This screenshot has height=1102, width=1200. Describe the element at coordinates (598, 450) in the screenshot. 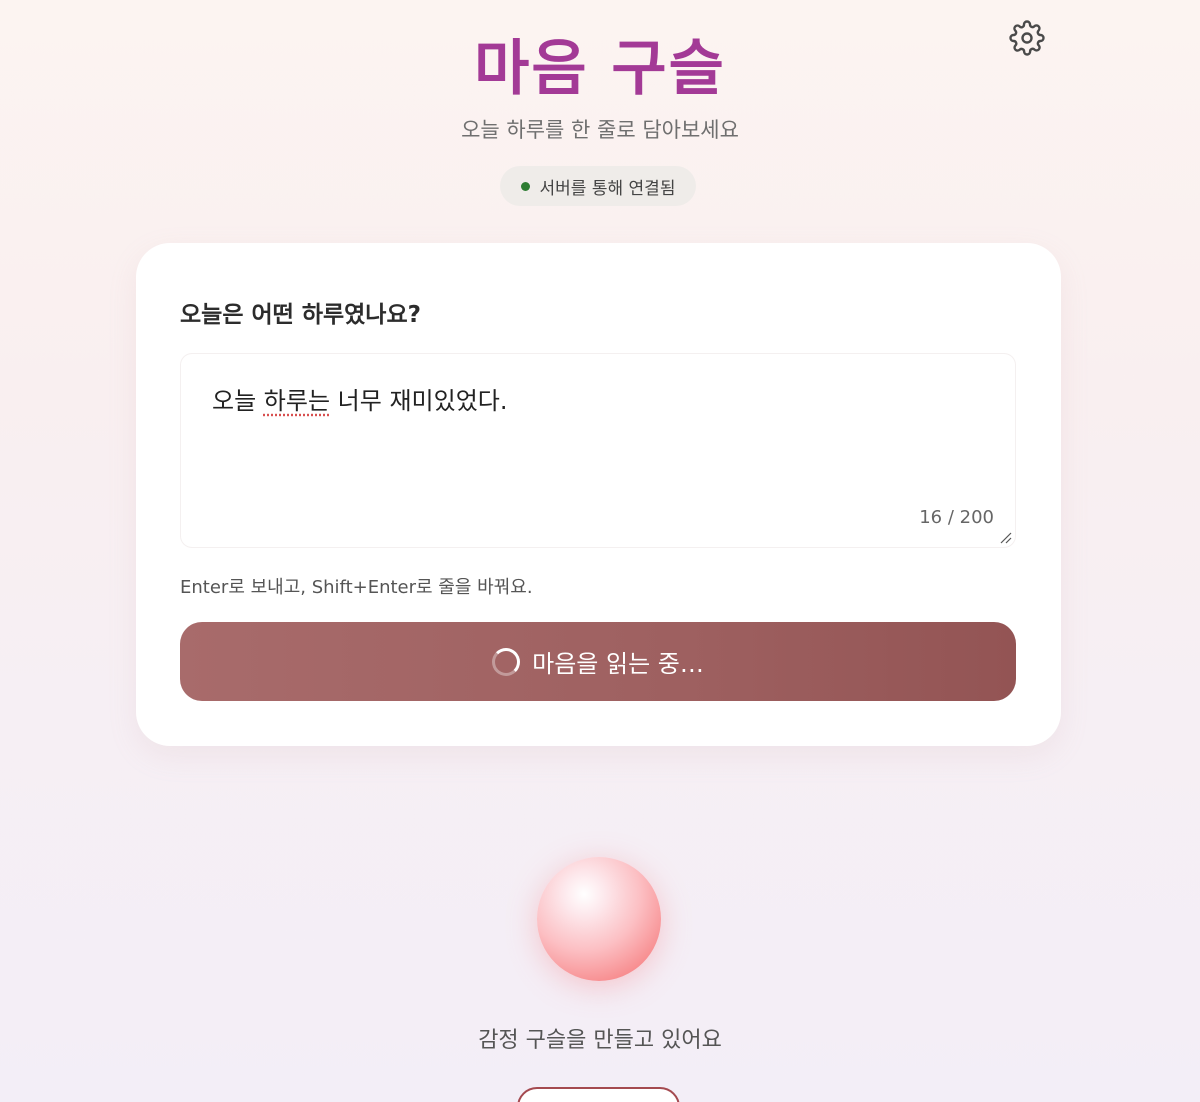

I see `diary-textarea: 오늘 하루는 너무 재미있었다. 16 / 200` at that location.